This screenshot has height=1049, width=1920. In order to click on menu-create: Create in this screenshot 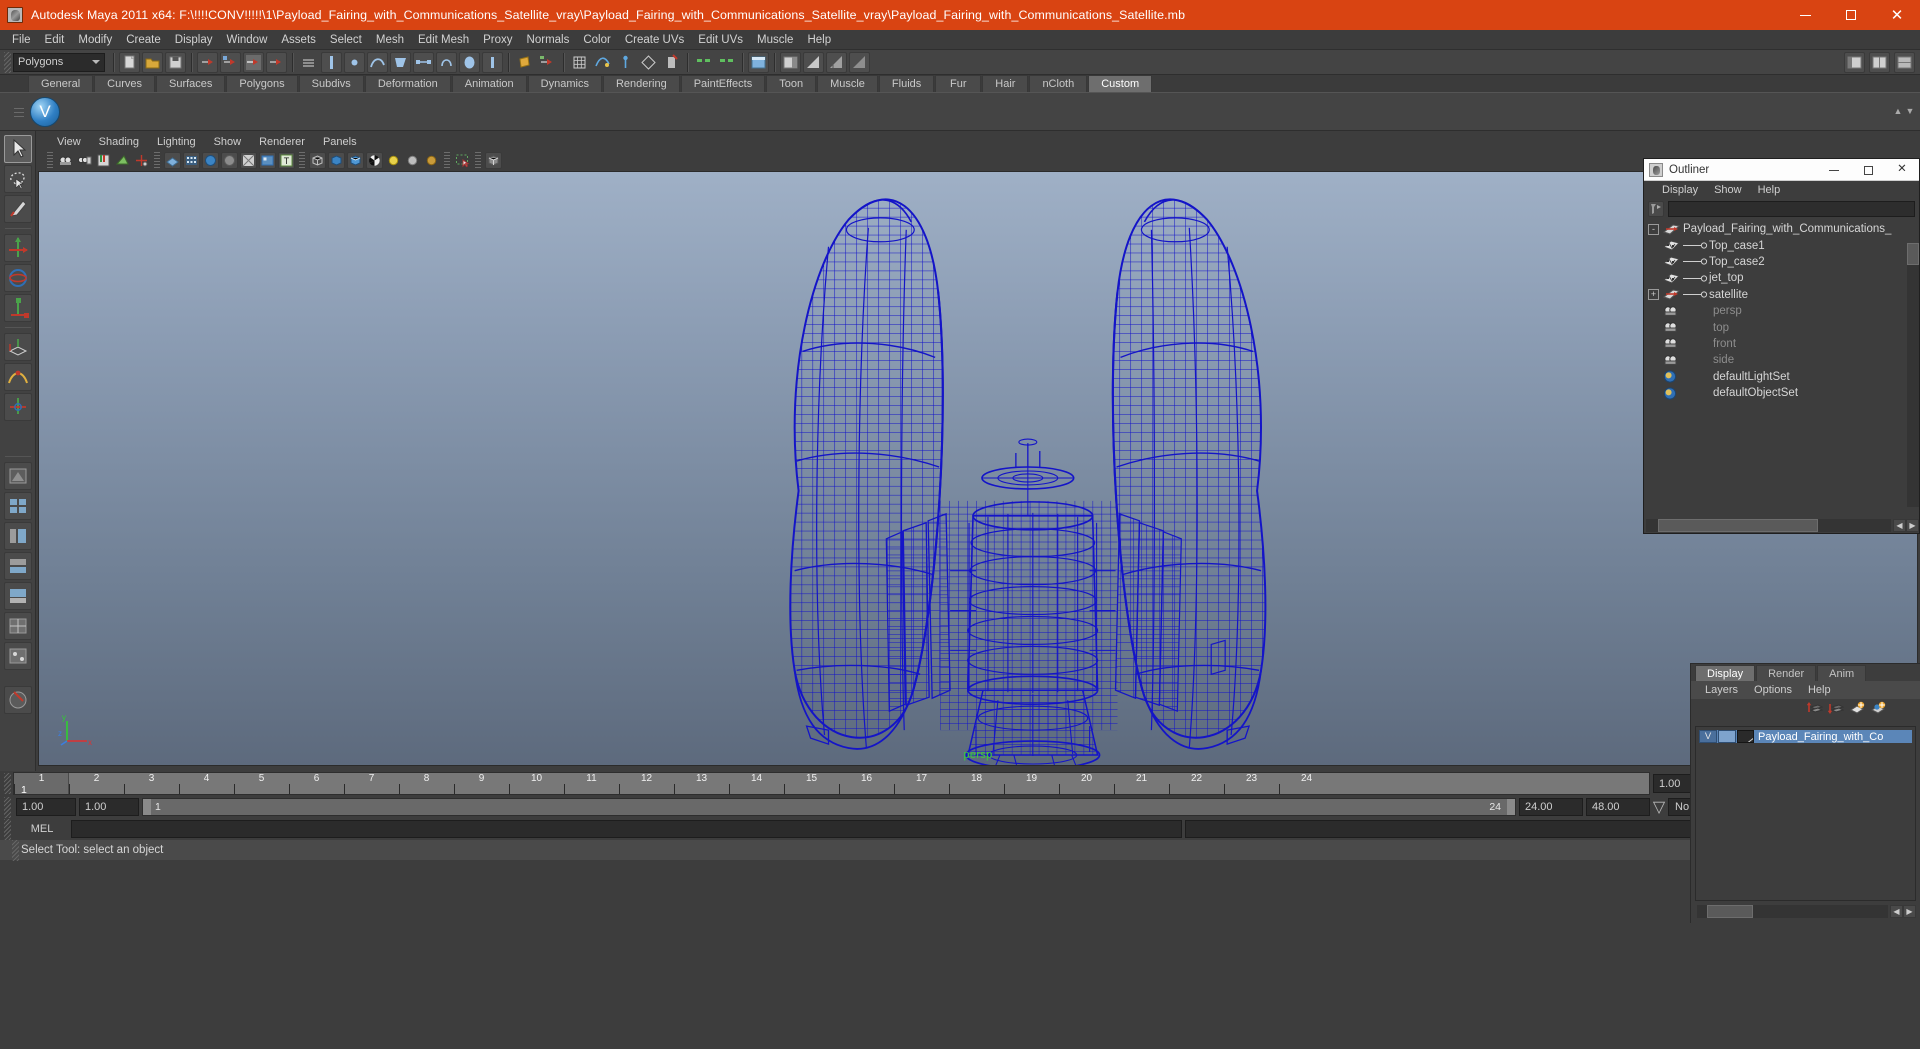, I will do `click(143, 40)`.